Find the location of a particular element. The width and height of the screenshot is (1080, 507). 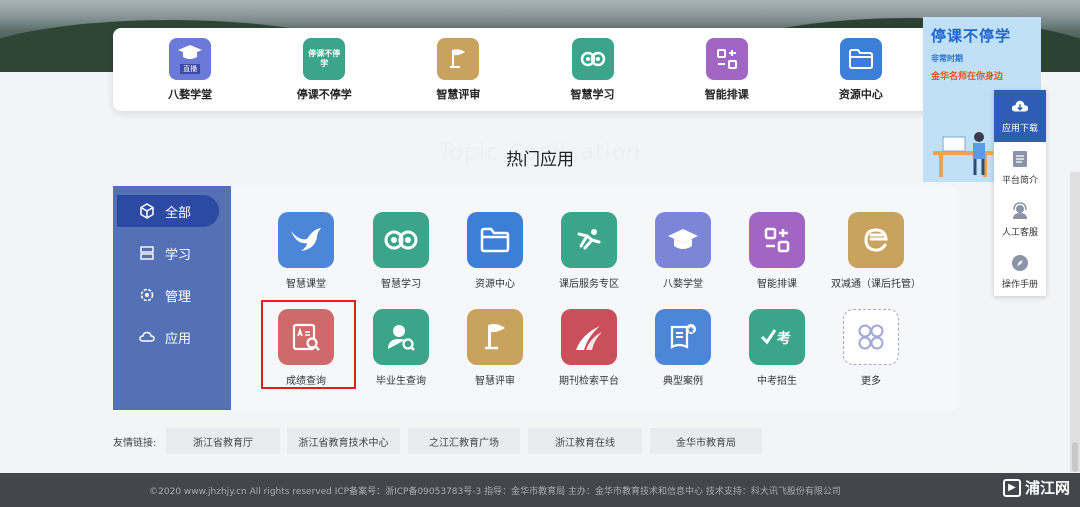

top-nav-label: 停课不停学 is located at coordinates (324, 94).